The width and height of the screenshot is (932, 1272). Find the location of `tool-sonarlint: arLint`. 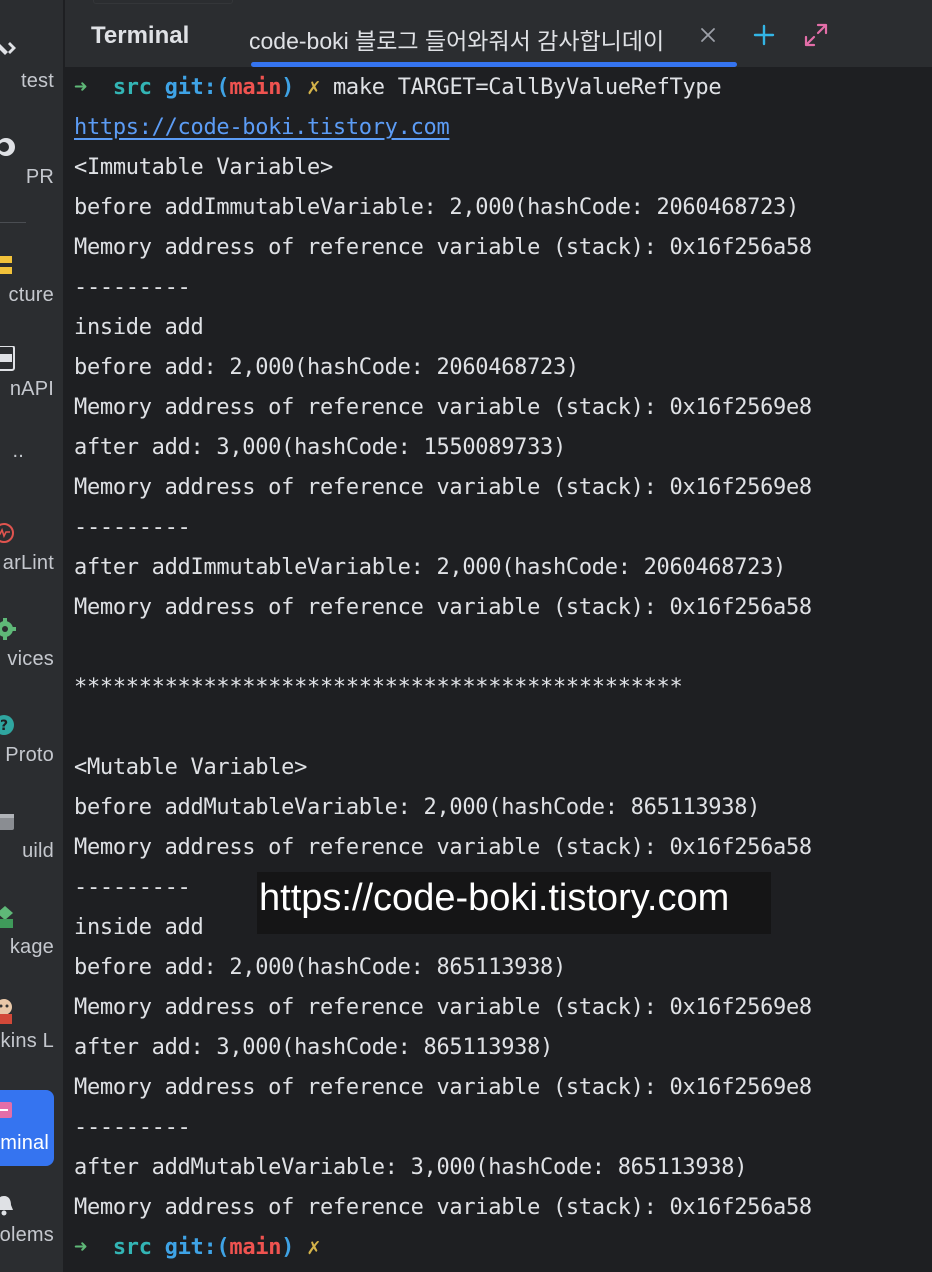

tool-sonarlint: arLint is located at coordinates (31, 570).